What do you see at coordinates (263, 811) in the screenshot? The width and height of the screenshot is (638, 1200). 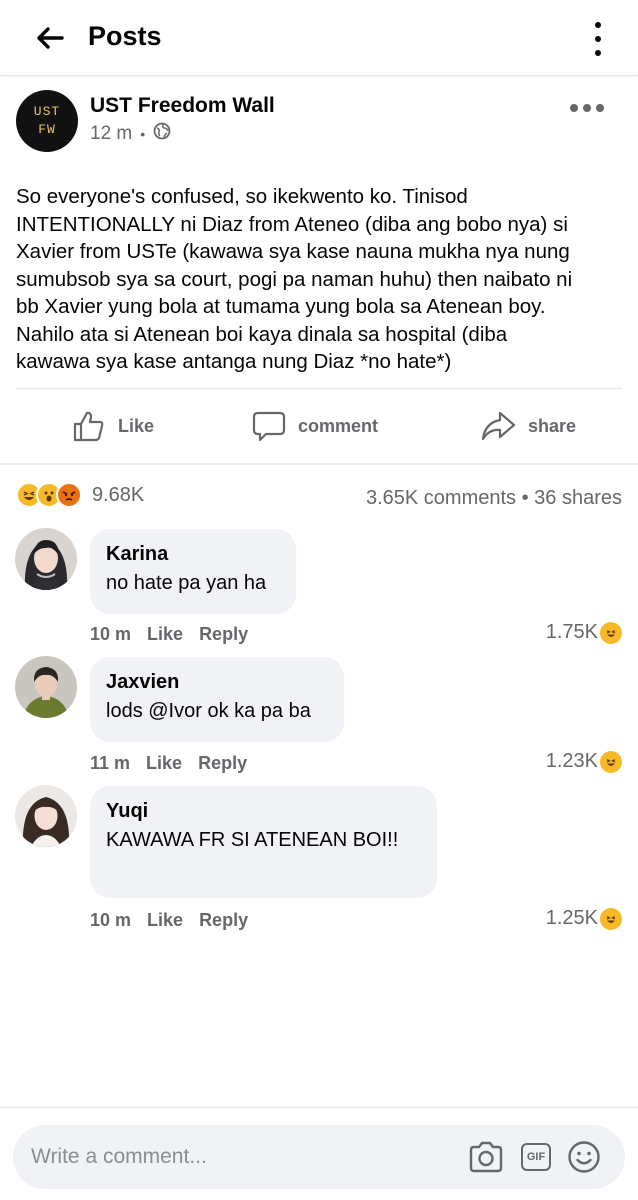 I see `commenter-name: Yuqi` at bounding box center [263, 811].